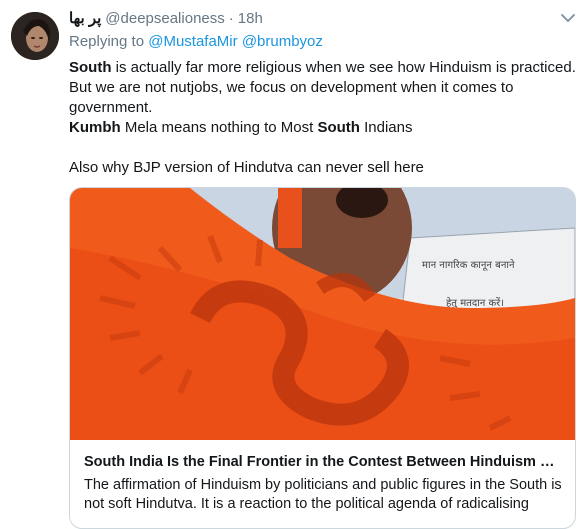 This screenshot has height=529, width=588. I want to click on author-name: پر بها, so click(85, 18).